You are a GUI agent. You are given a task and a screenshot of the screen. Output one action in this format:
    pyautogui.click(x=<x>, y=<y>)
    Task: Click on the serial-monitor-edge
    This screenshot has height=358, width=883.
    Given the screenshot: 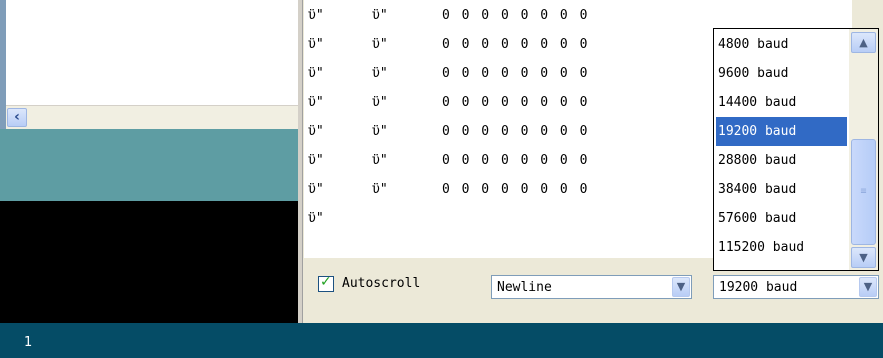 What is the action you would take?
    pyautogui.click(x=300, y=161)
    